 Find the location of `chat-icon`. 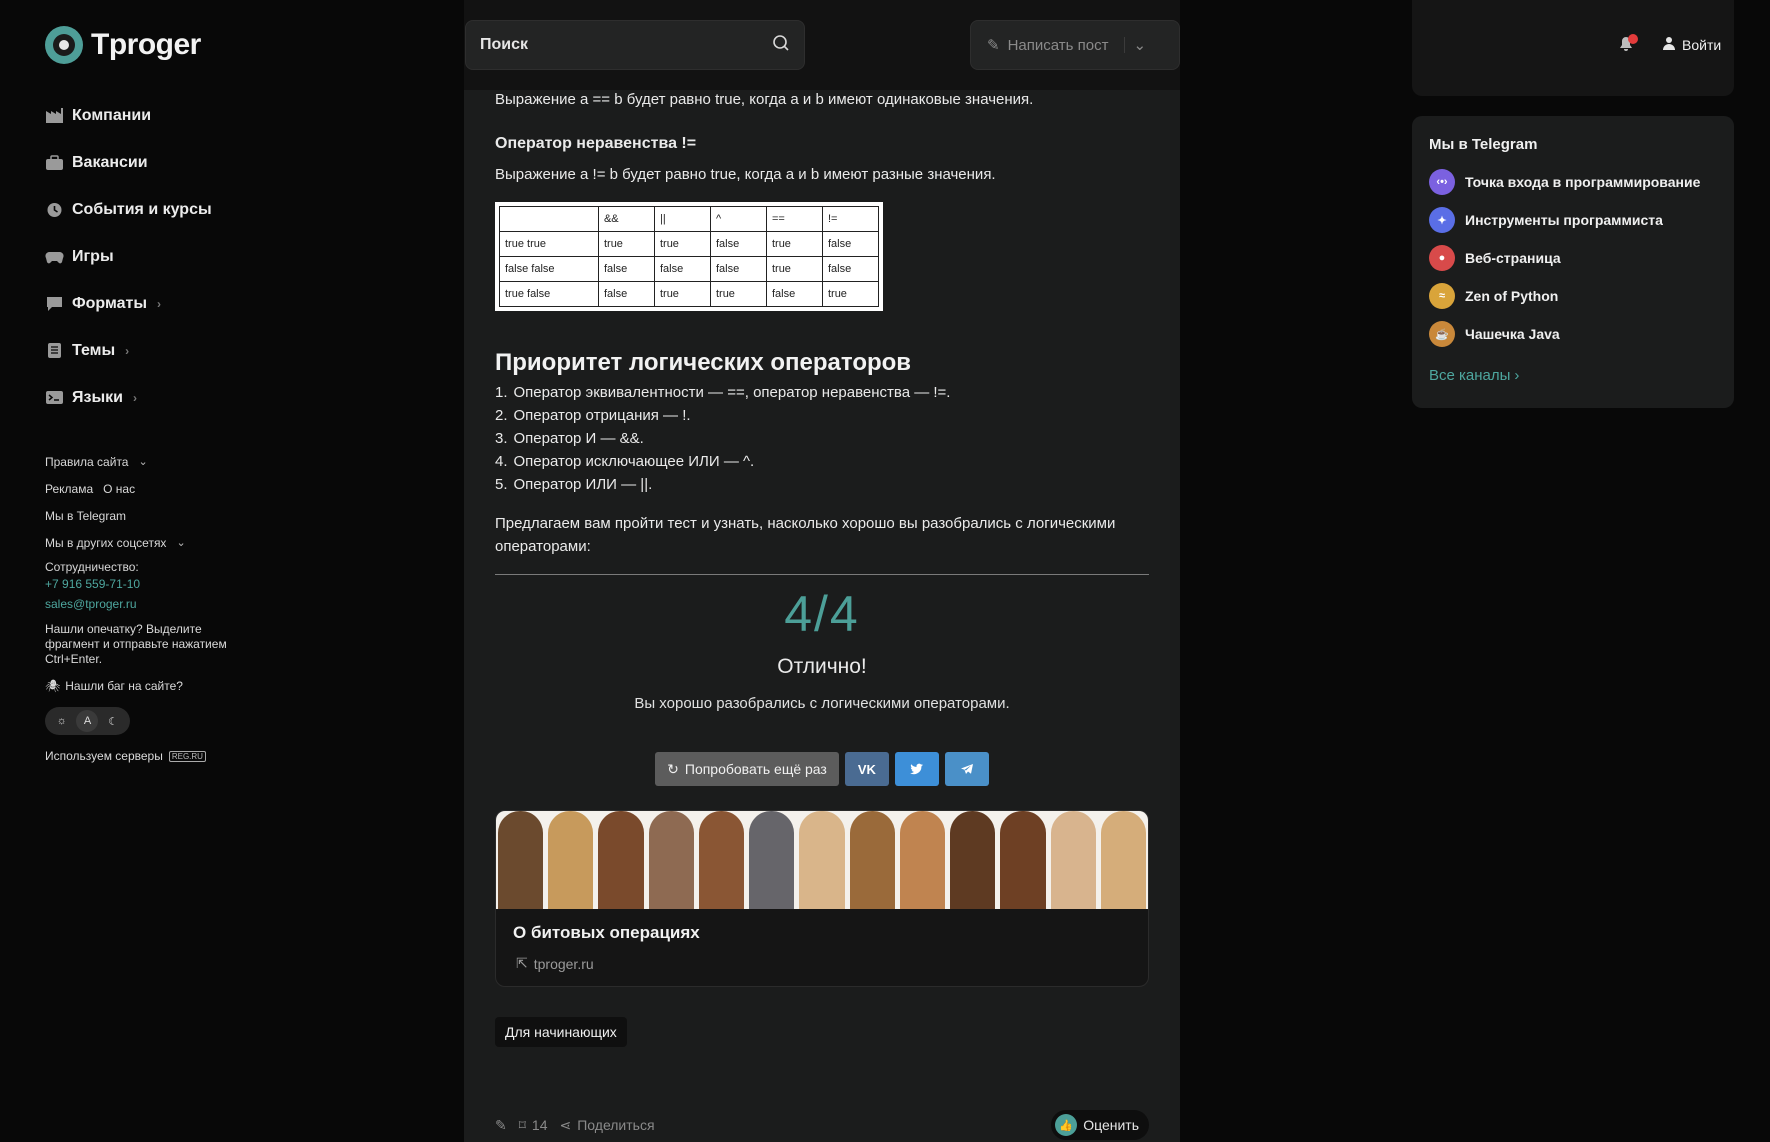

chat-icon is located at coordinates (54, 303).